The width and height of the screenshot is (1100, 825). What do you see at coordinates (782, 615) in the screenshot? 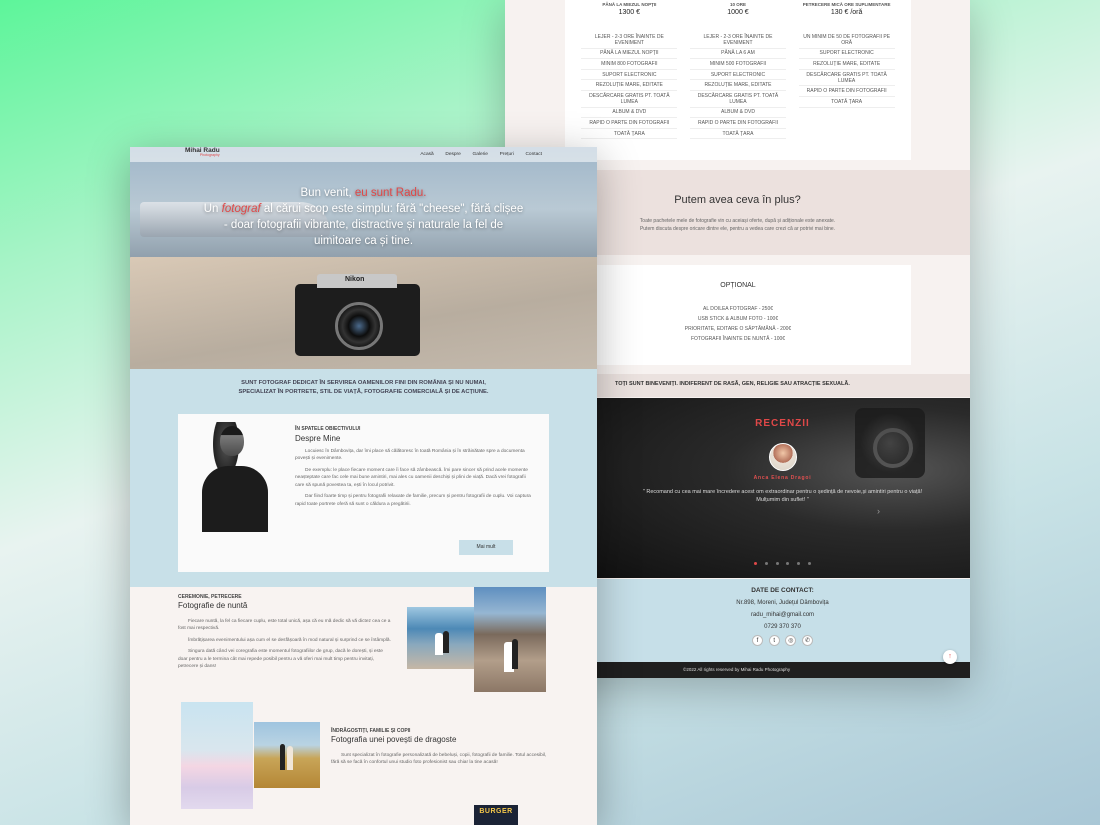
I see `contact-email: radu_mihai@gmail.com` at bounding box center [782, 615].